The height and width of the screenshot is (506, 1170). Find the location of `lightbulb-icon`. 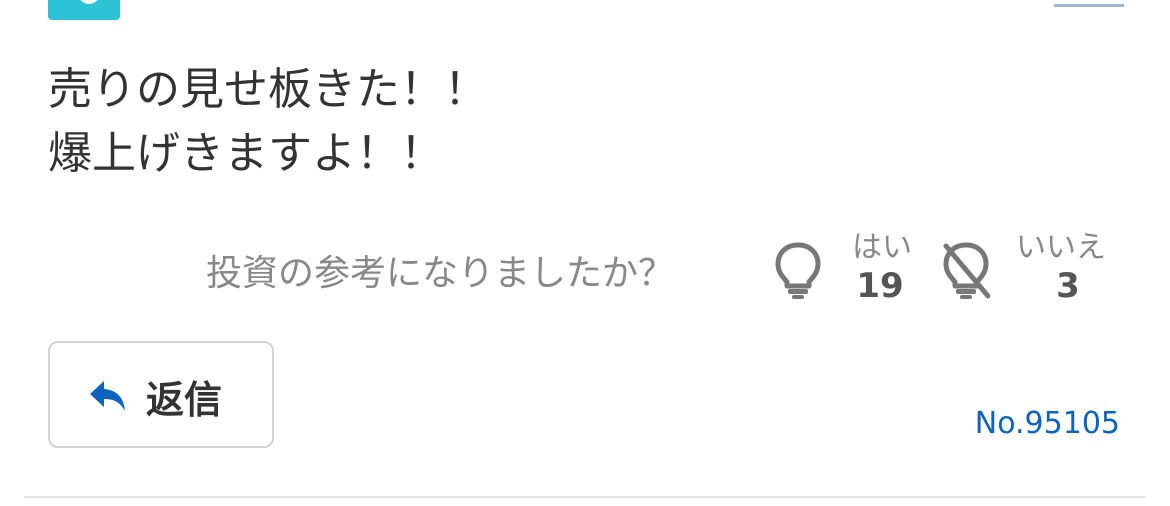

lightbulb-icon is located at coordinates (798, 270).